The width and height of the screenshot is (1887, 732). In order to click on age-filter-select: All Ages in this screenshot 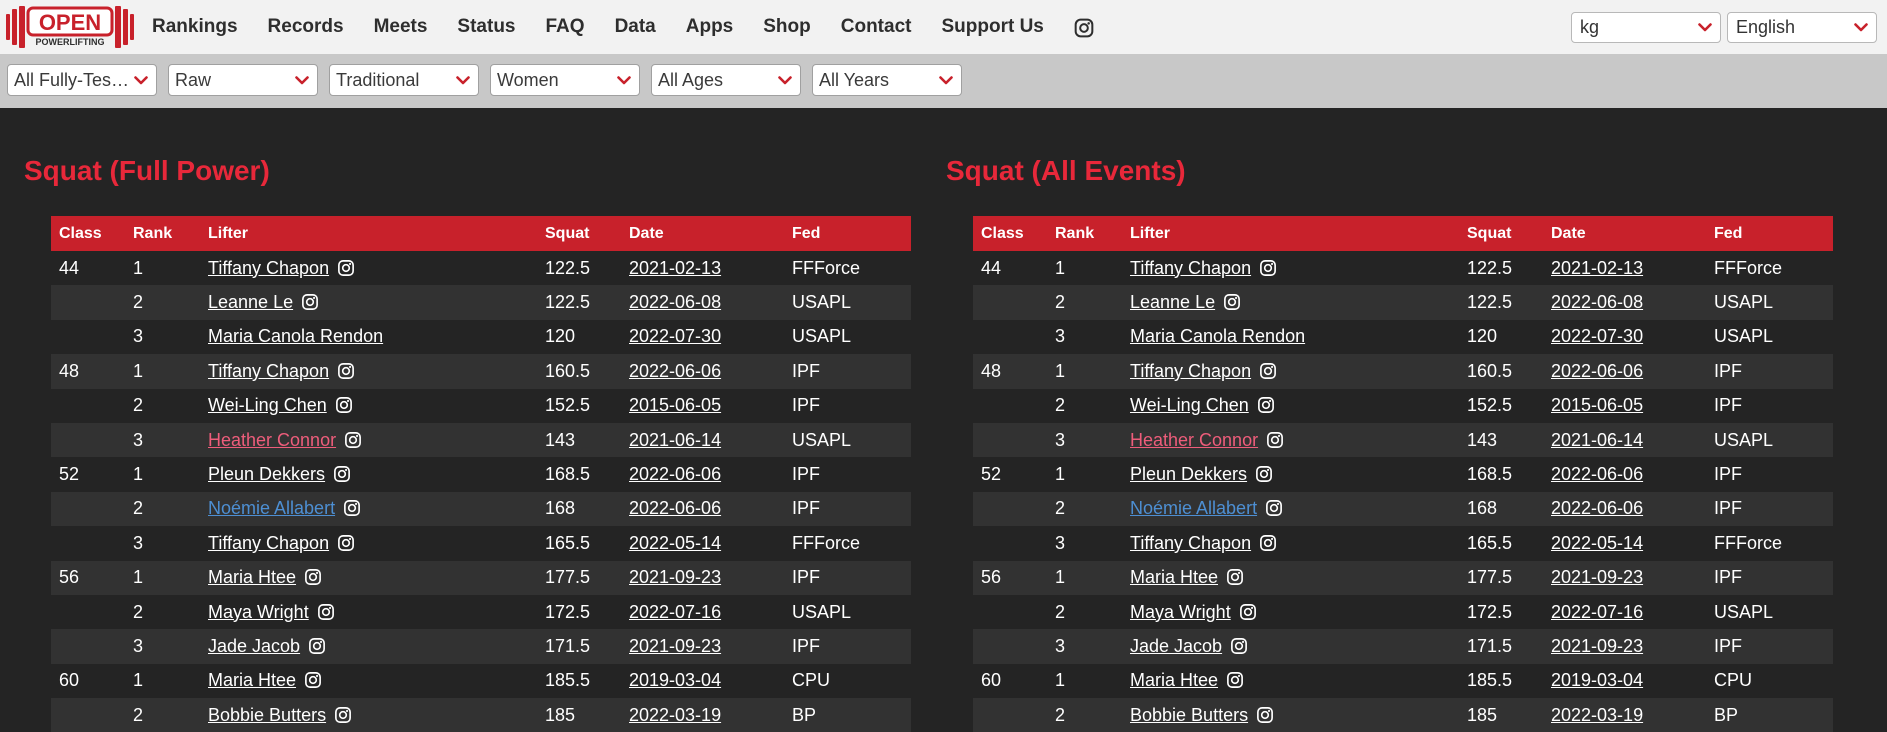, I will do `click(726, 80)`.